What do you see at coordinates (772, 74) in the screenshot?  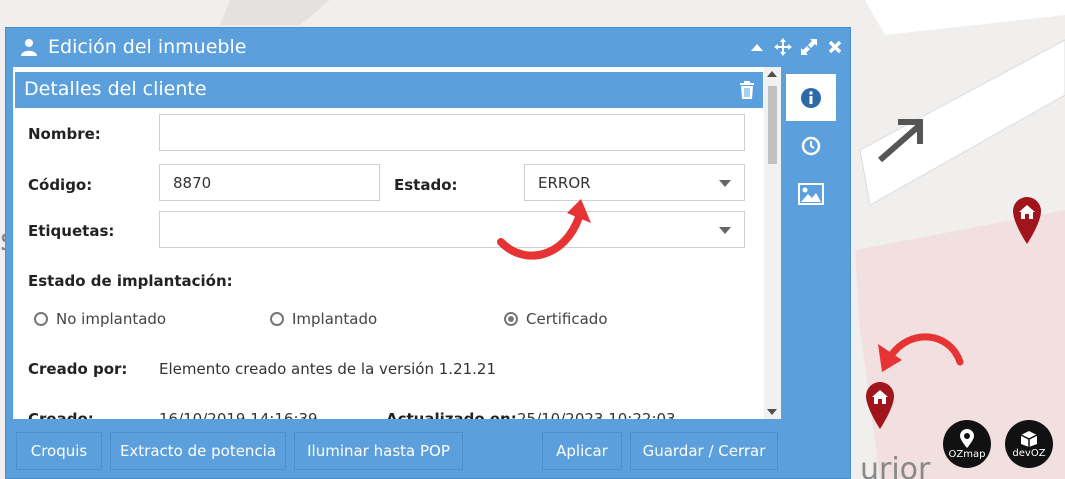 I see `scroll-up-icon` at bounding box center [772, 74].